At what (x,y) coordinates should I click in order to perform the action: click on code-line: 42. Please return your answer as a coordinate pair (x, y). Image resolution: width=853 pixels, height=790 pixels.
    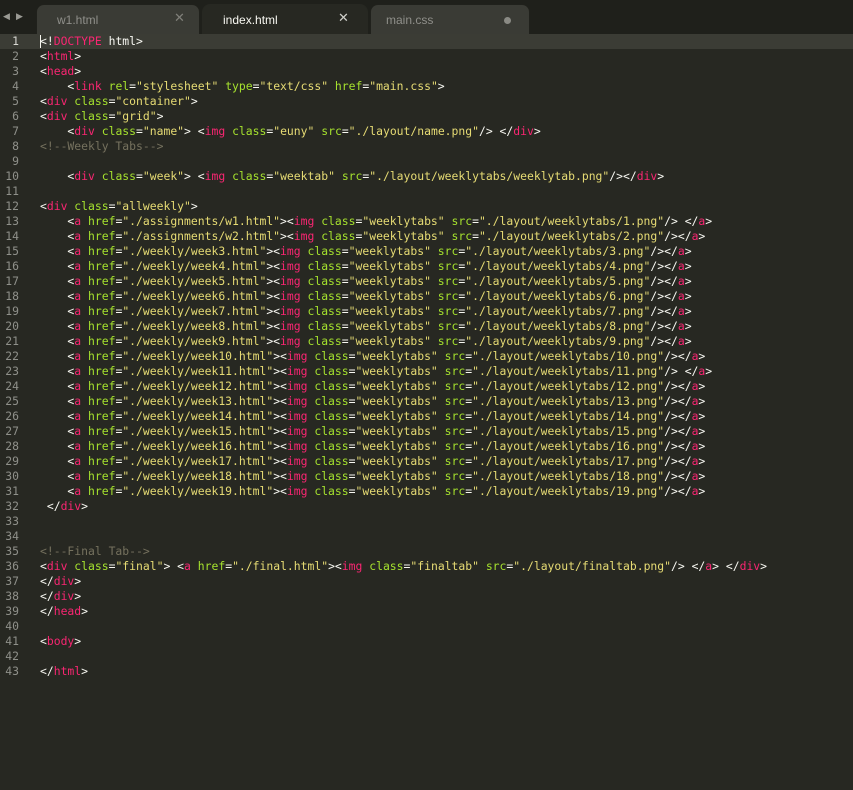
    Looking at the image, I should click on (426, 656).